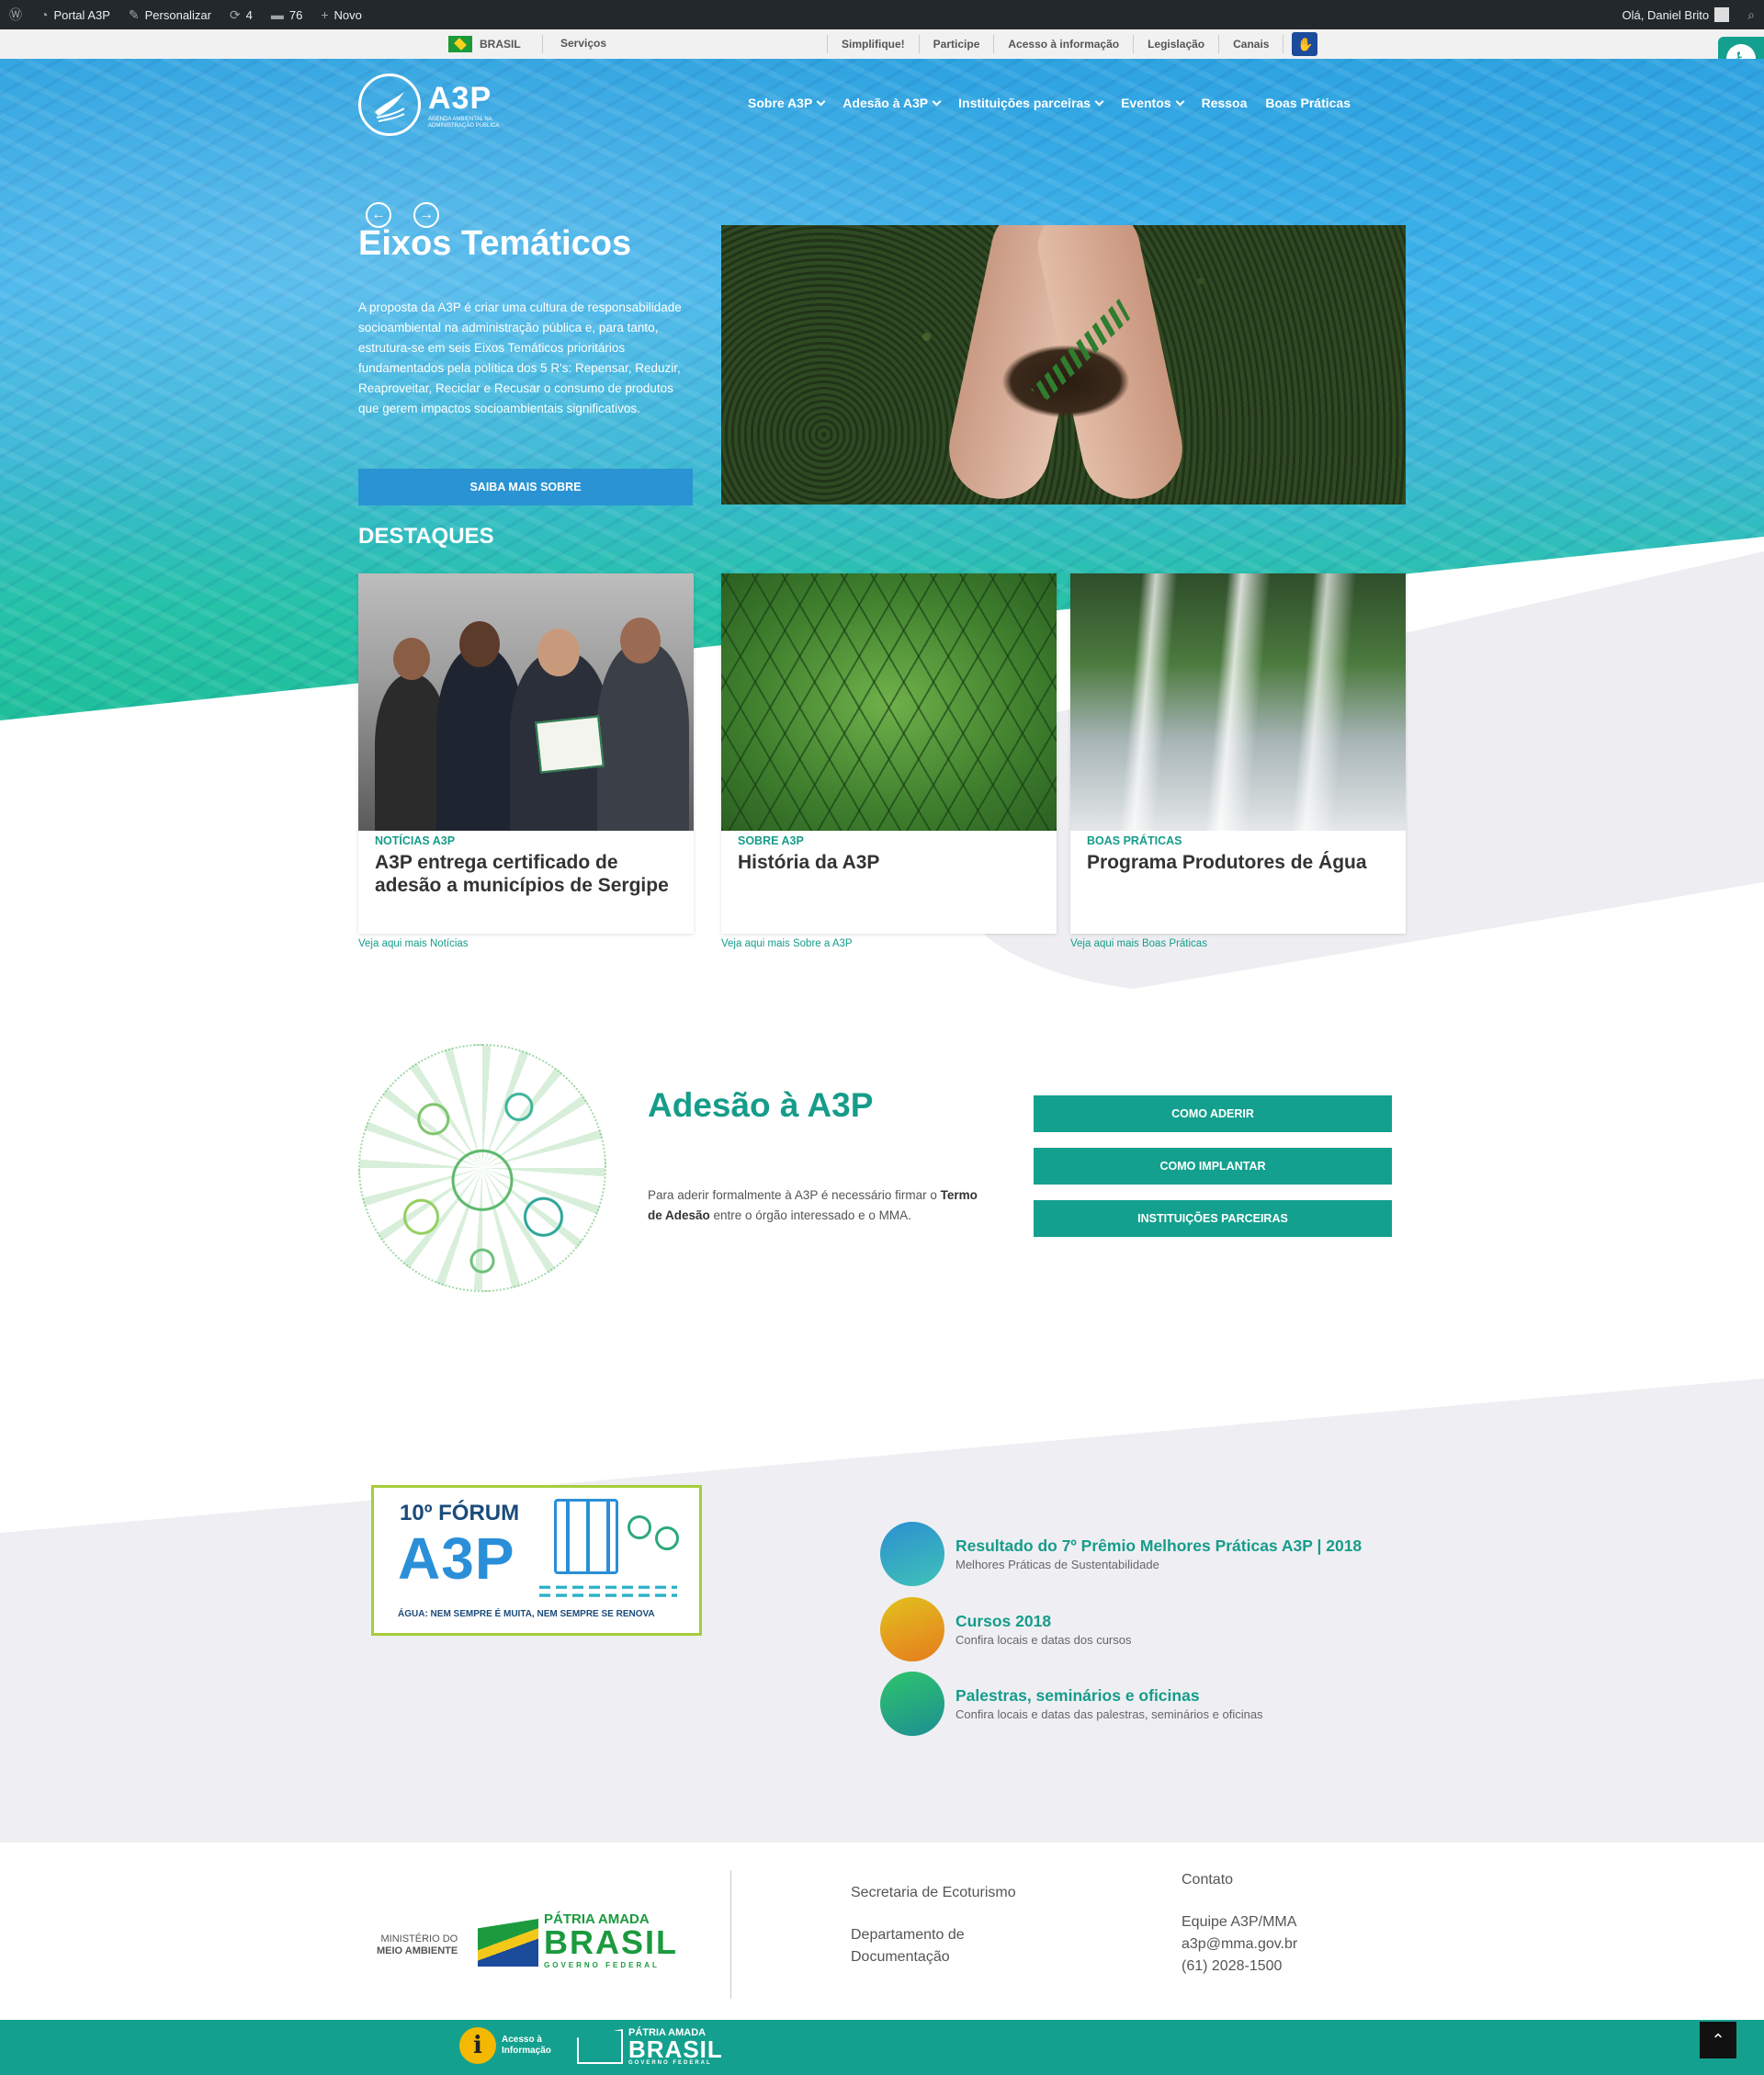 The height and width of the screenshot is (2075, 1764). What do you see at coordinates (527, 2051) in the screenshot?
I see `access-info-line2: Informação` at bounding box center [527, 2051].